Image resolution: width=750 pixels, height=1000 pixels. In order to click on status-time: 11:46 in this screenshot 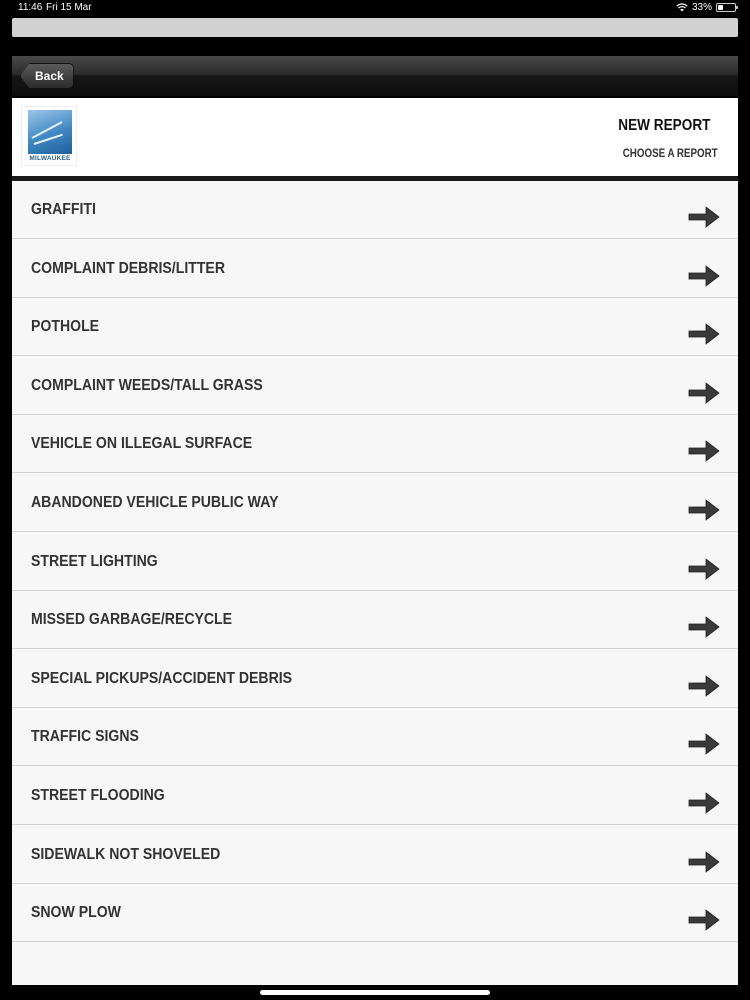, I will do `click(30, 7)`.